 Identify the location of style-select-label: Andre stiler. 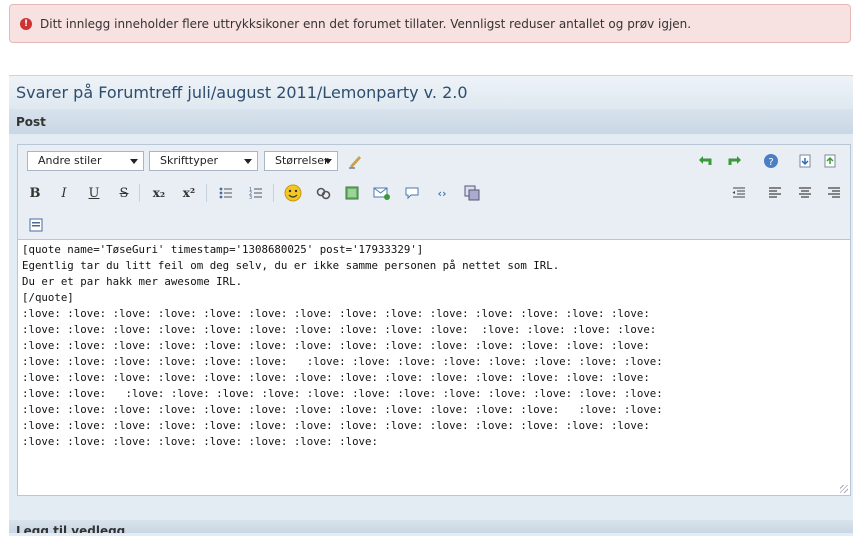
(70, 160).